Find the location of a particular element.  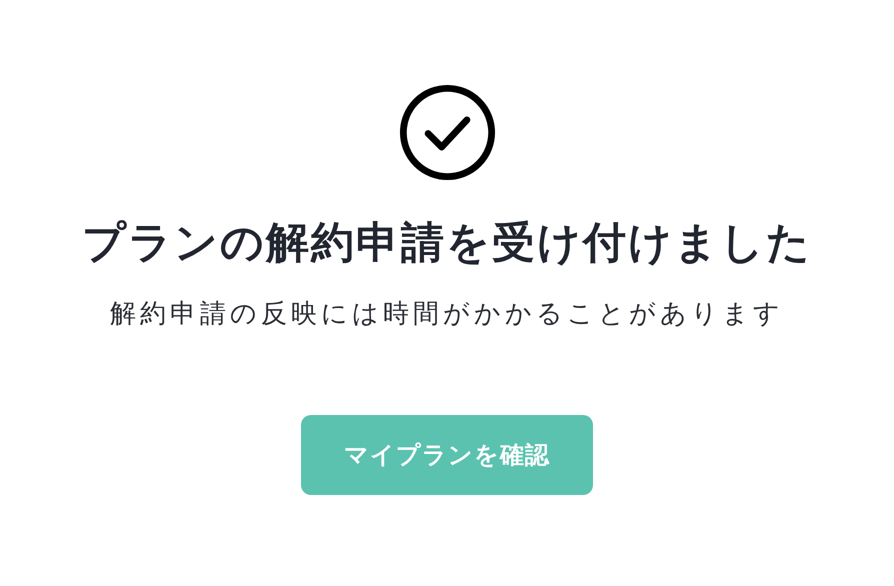

page-title: プランの解約申請を受け付けました is located at coordinates (447, 243).